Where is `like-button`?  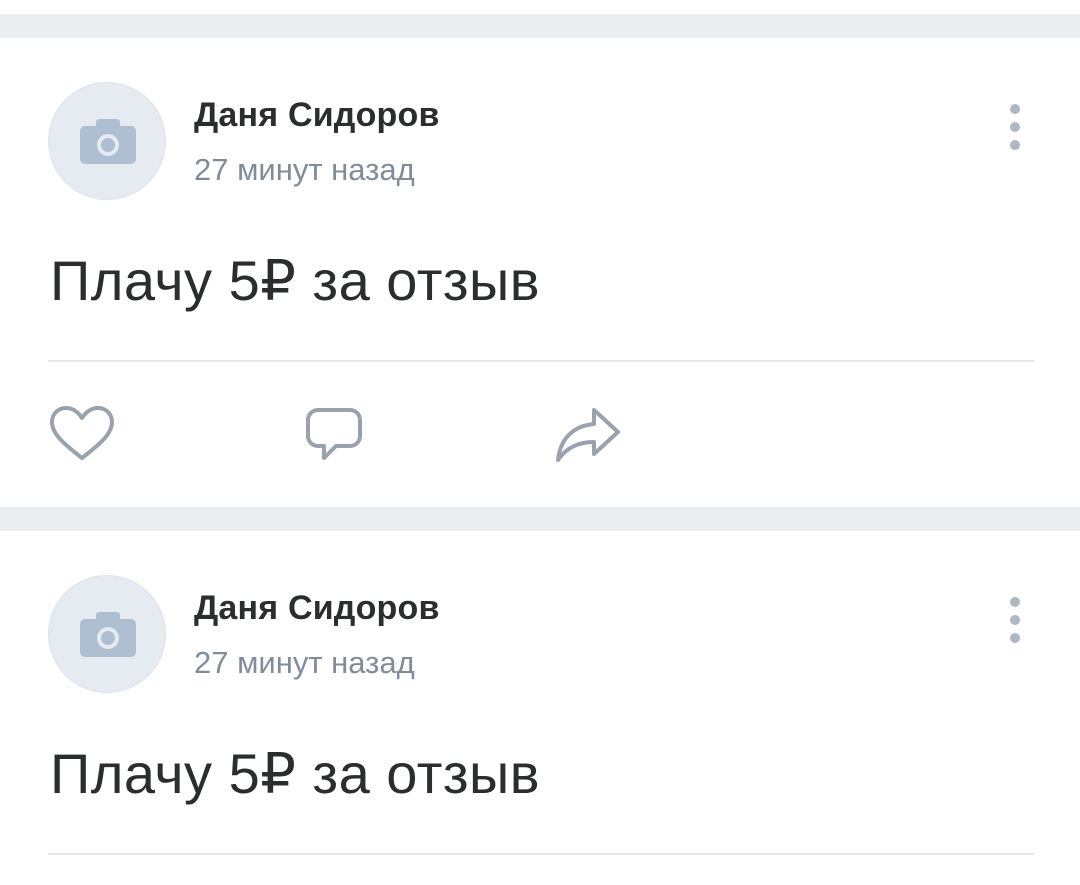
like-button is located at coordinates (82, 434).